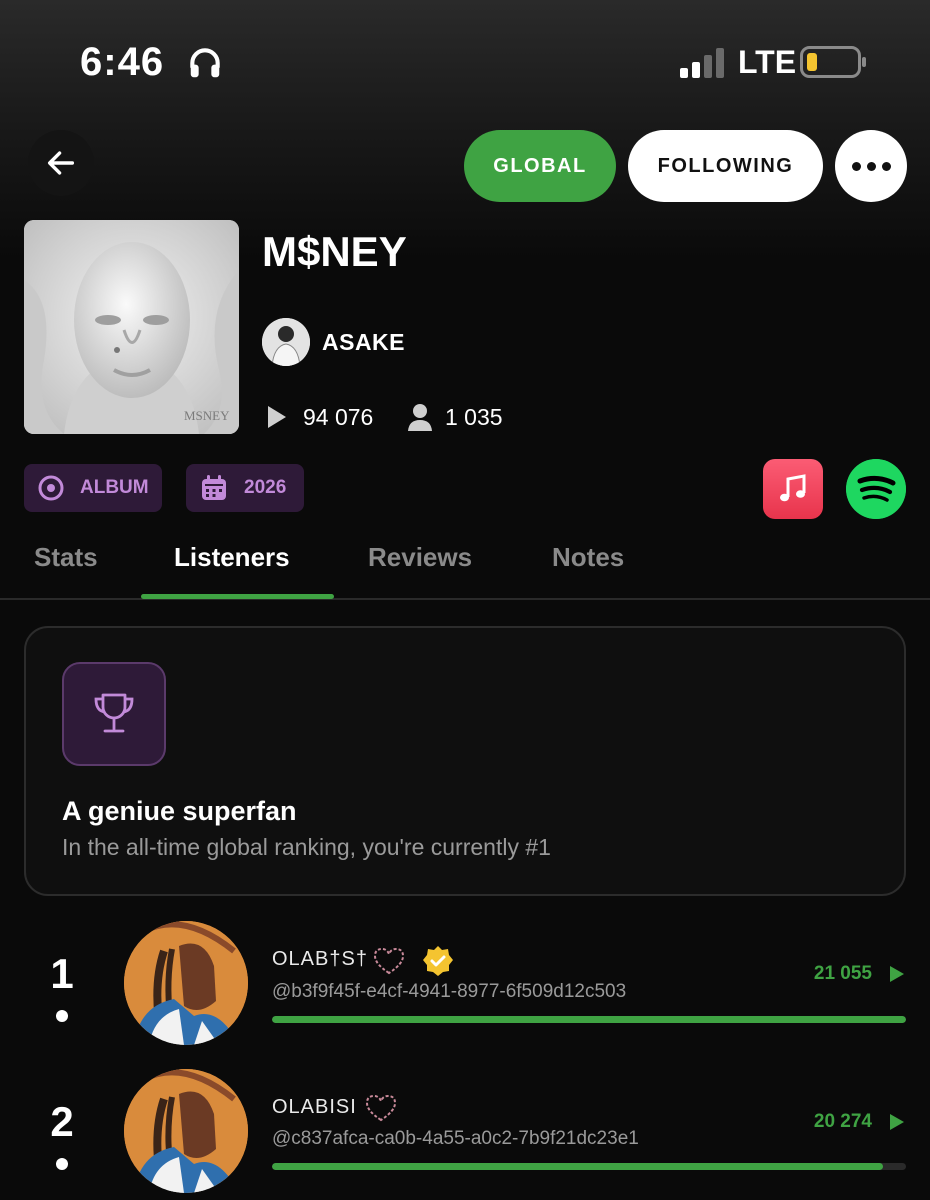  Describe the element at coordinates (540, 166) in the screenshot. I see `global-button: GLOBAL` at that location.